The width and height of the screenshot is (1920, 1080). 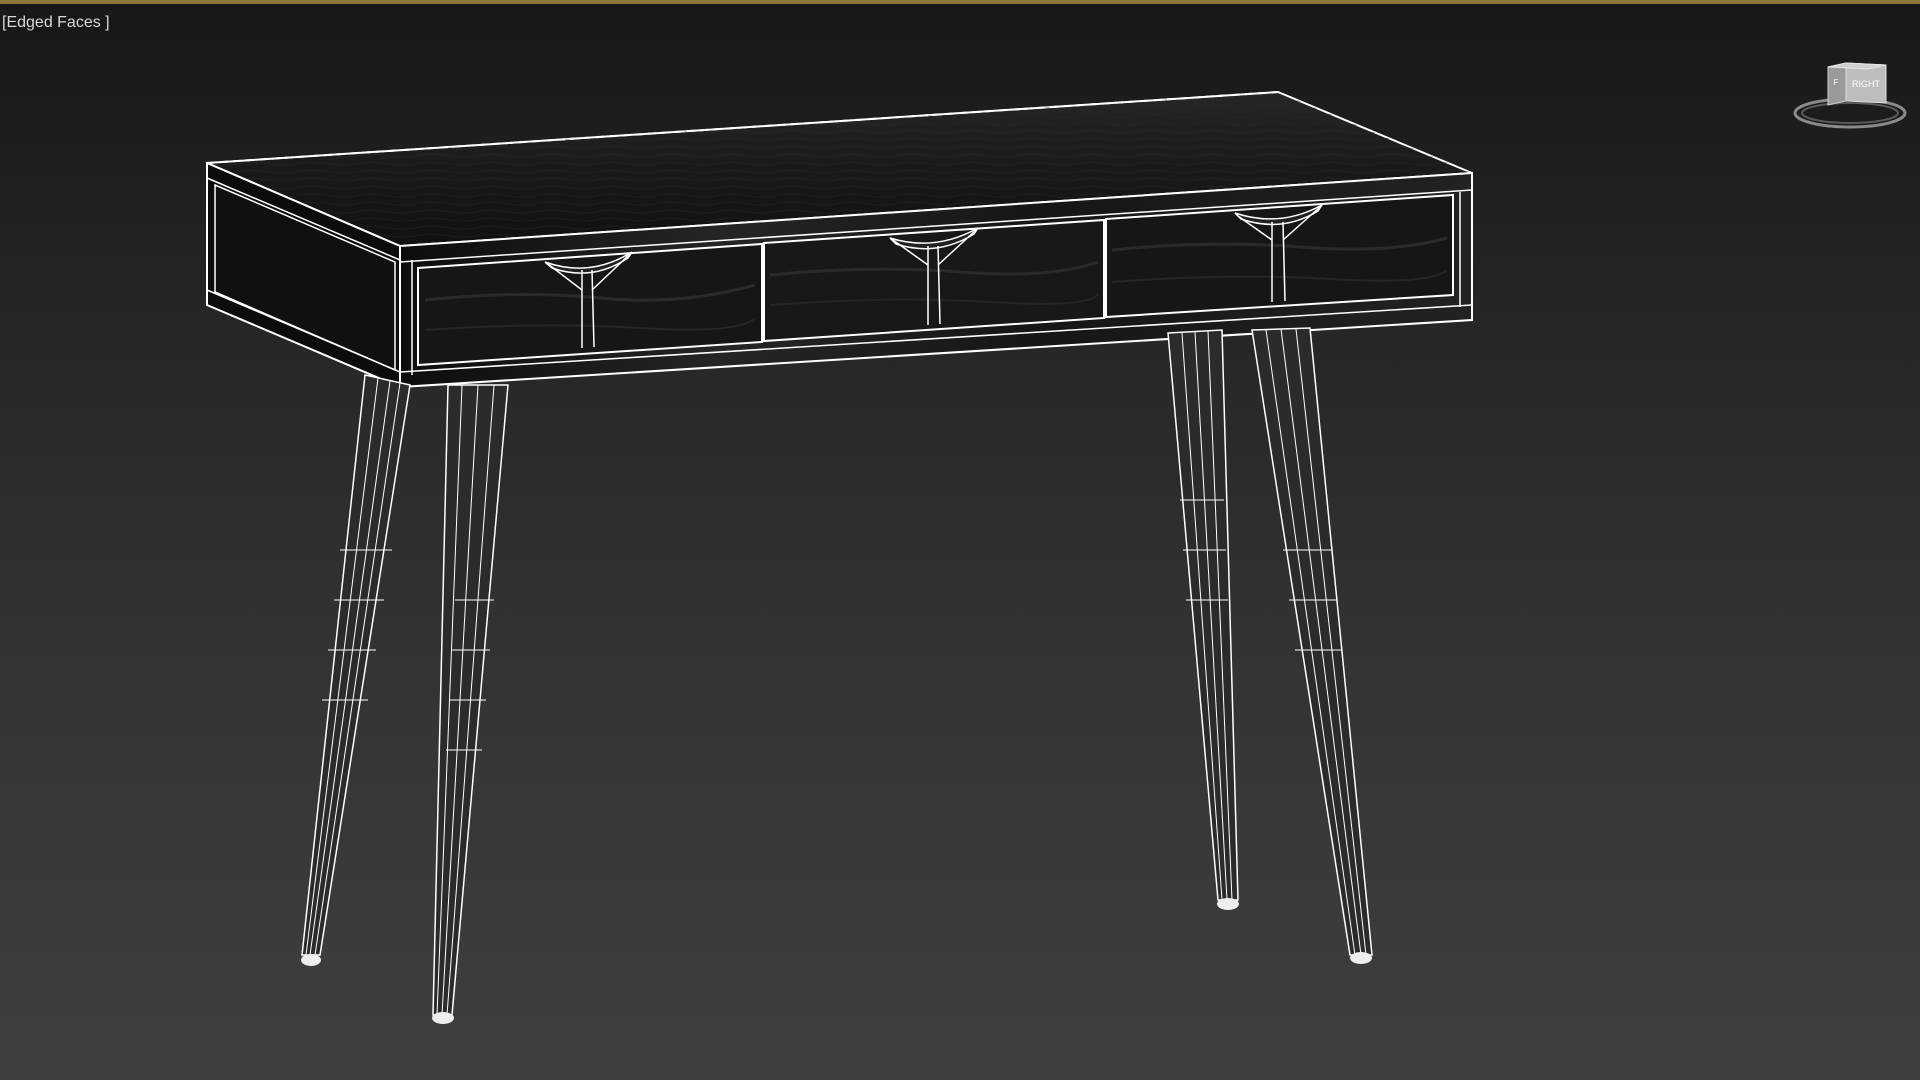 What do you see at coordinates (1312, 645) in the screenshot?
I see `leg-front-right` at bounding box center [1312, 645].